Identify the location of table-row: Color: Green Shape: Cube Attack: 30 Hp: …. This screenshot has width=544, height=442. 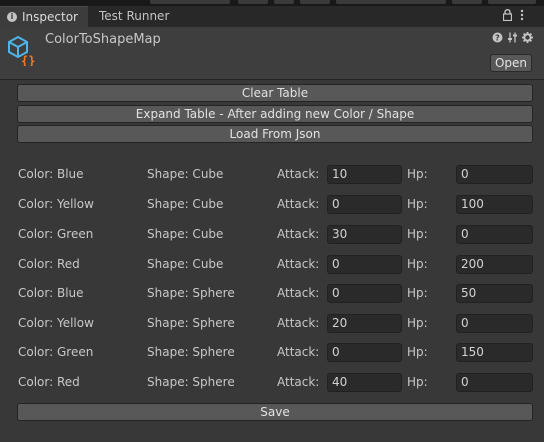
(272, 235).